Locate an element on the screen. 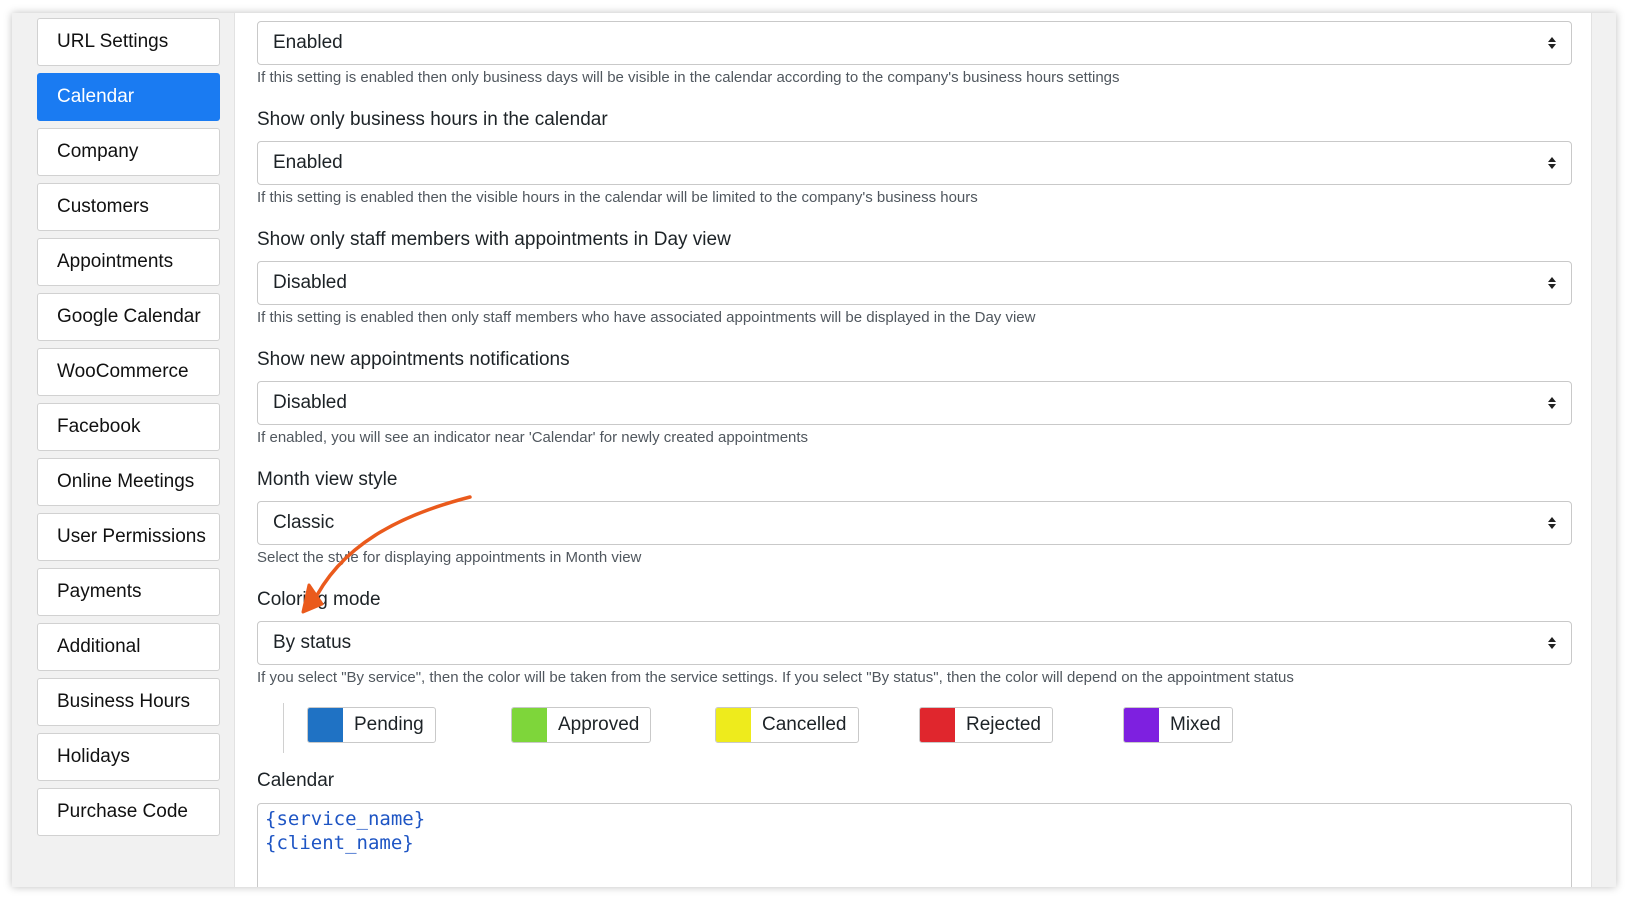 The width and height of the screenshot is (1628, 900). legend-divider is located at coordinates (283, 728).